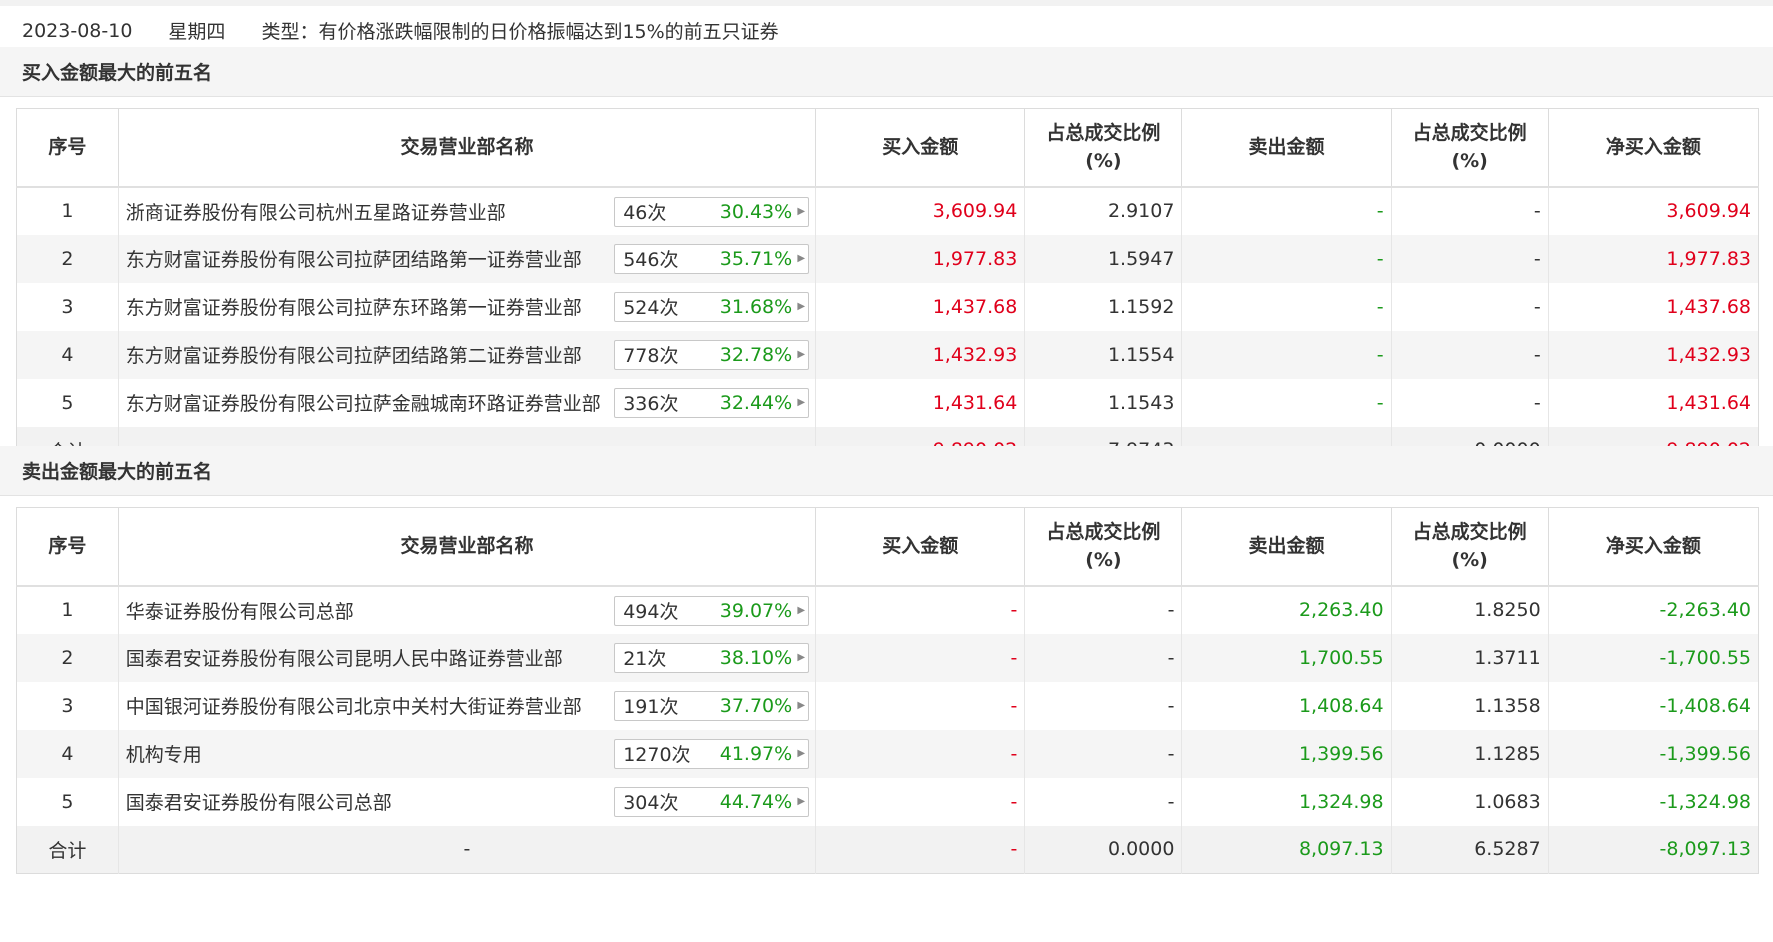 The image size is (1773, 942). What do you see at coordinates (368, 705) in the screenshot?
I see `branch-name-link: 中国银河证券股份有限公司北京中关村大街证券营业部` at bounding box center [368, 705].